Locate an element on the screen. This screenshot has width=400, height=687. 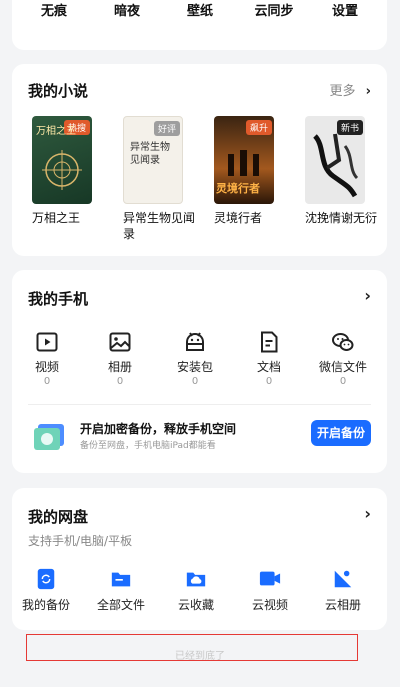
phone-item-wechat: 微信文件 0 is located at coordinates (343, 358).